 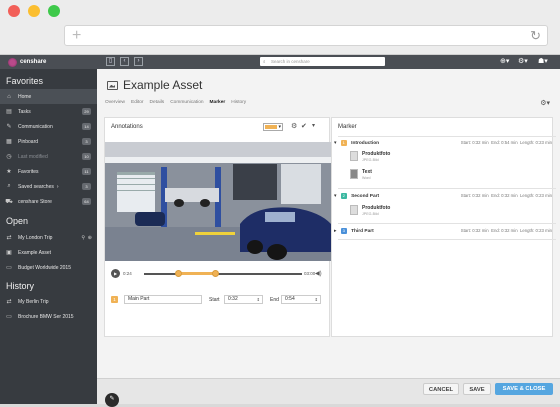 What do you see at coordinates (450, 176) in the screenshot?
I see `marker-item: Text Word` at bounding box center [450, 176].